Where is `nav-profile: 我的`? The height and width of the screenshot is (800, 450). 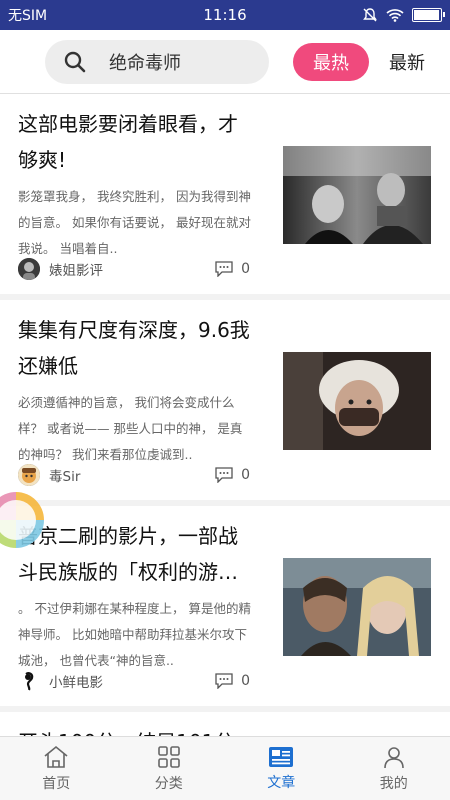
nav-profile: 我的 is located at coordinates (394, 768).